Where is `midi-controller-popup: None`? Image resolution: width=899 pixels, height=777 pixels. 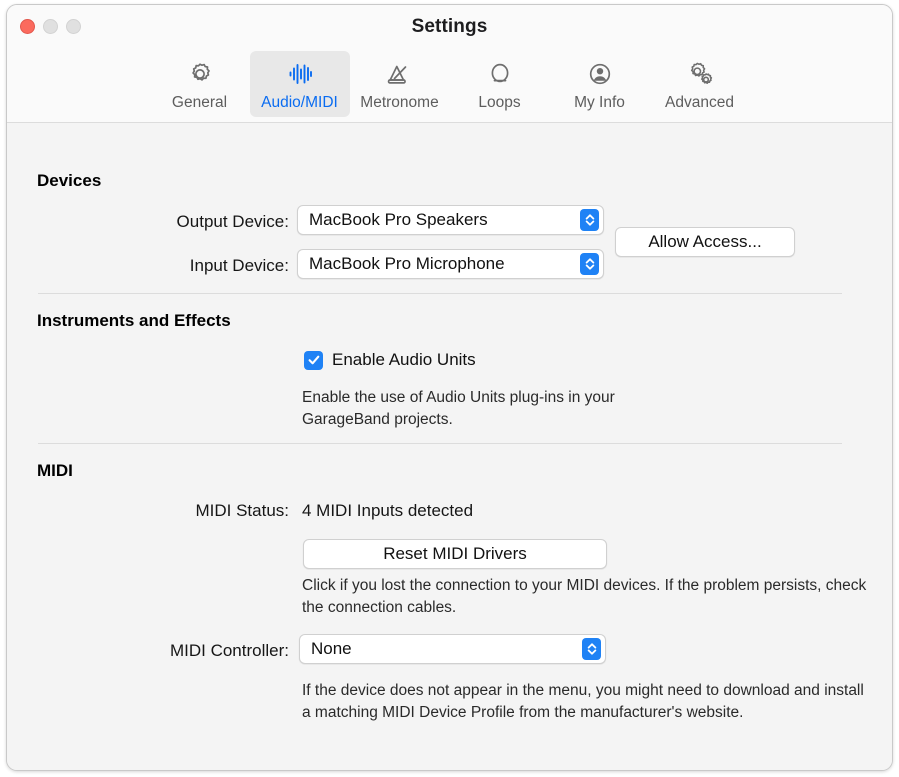 midi-controller-popup: None is located at coordinates (452, 649).